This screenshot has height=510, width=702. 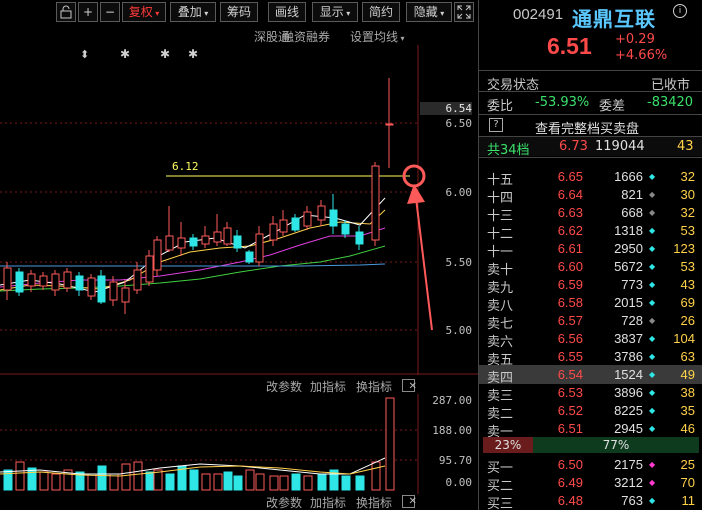 What do you see at coordinates (570, 392) in the screenshot?
I see `level-price: 6.53` at bounding box center [570, 392].